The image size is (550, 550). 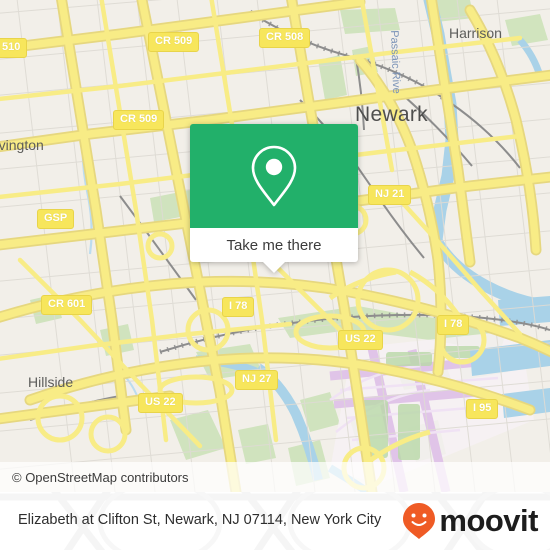 I want to click on moovit-logo: moovit, so click(x=476, y=521).